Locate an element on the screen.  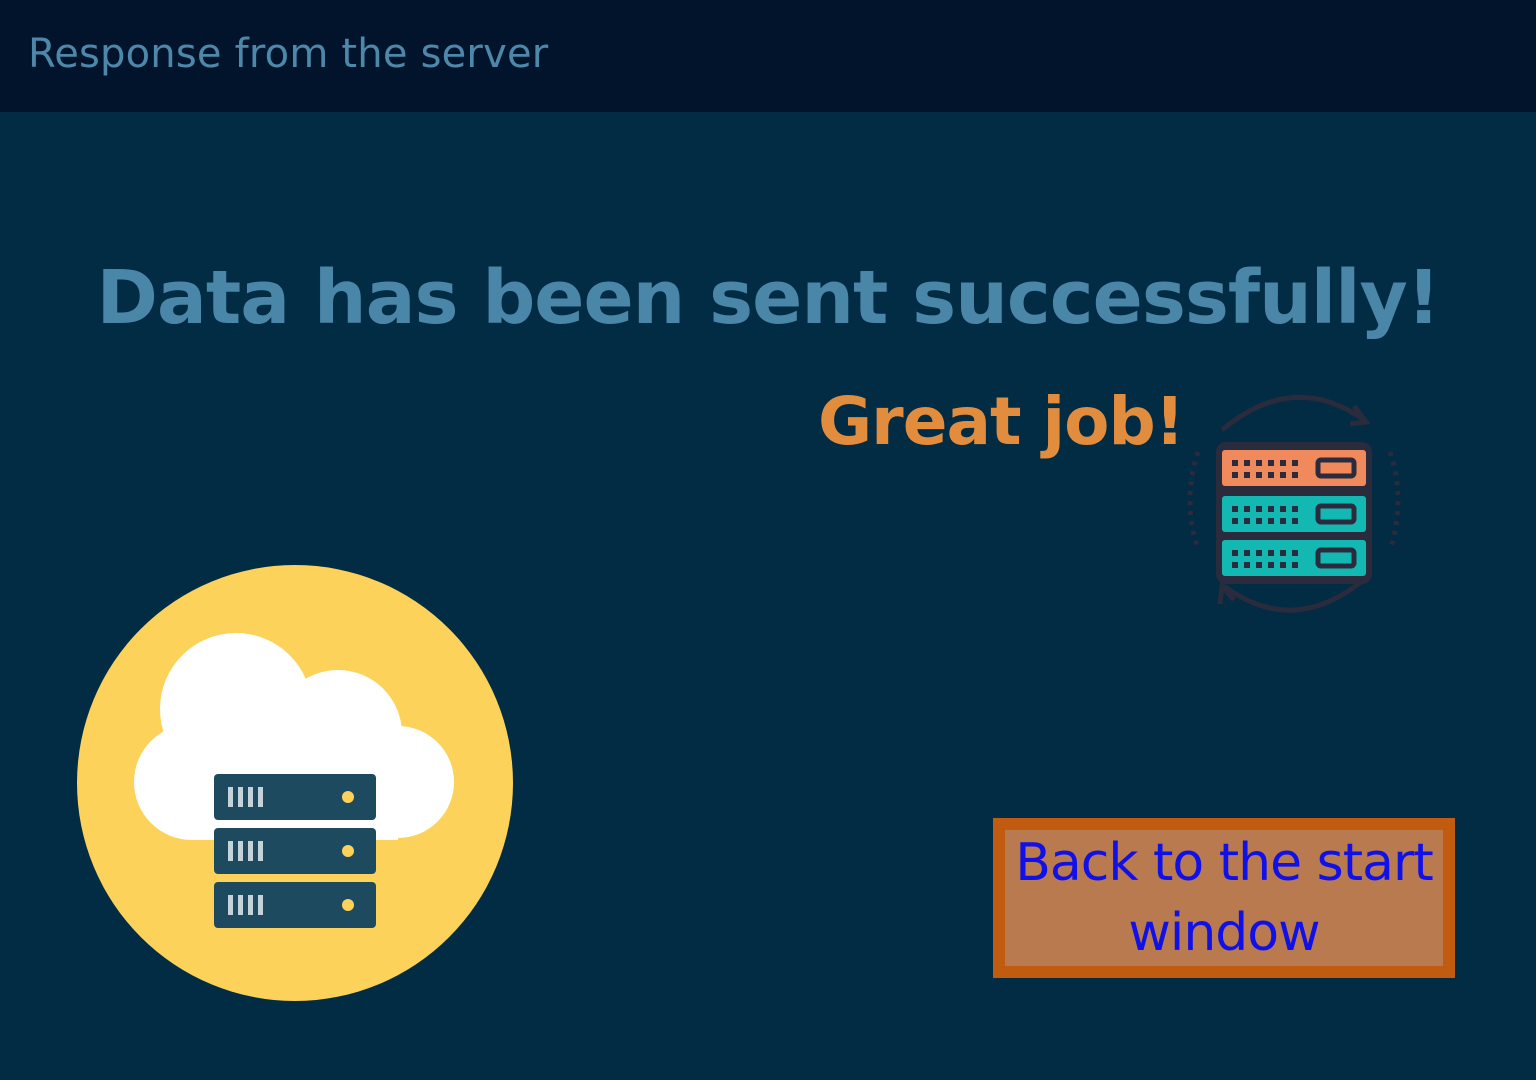
back-button-face: Back to the start window is located at coordinates (1224, 898).